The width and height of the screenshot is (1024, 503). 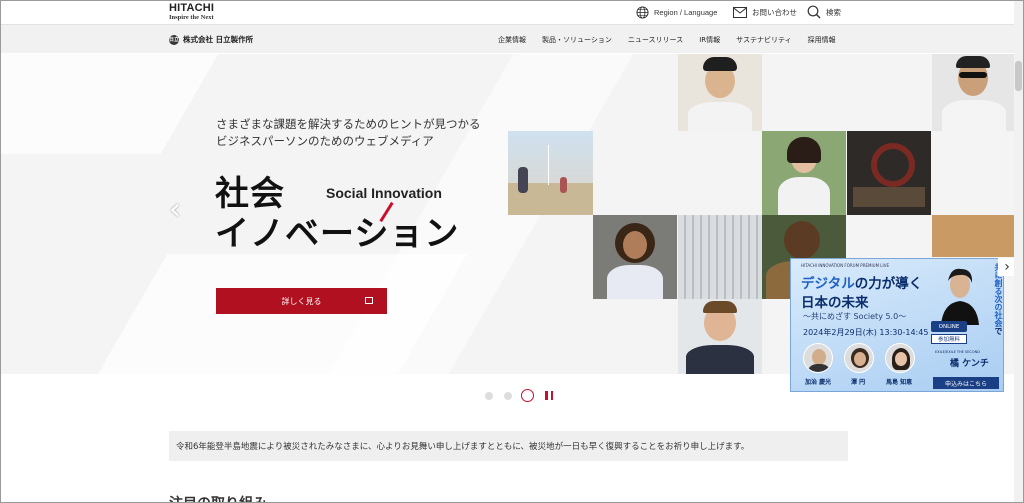 I want to click on nav-item-ir: IR情報, so click(x=709, y=40).